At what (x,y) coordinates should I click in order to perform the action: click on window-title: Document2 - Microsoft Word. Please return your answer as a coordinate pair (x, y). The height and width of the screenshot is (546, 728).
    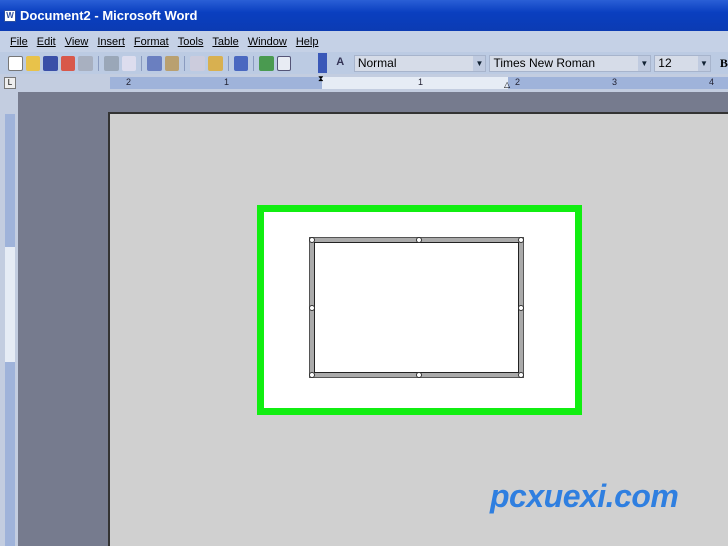
    Looking at the image, I should click on (109, 15).